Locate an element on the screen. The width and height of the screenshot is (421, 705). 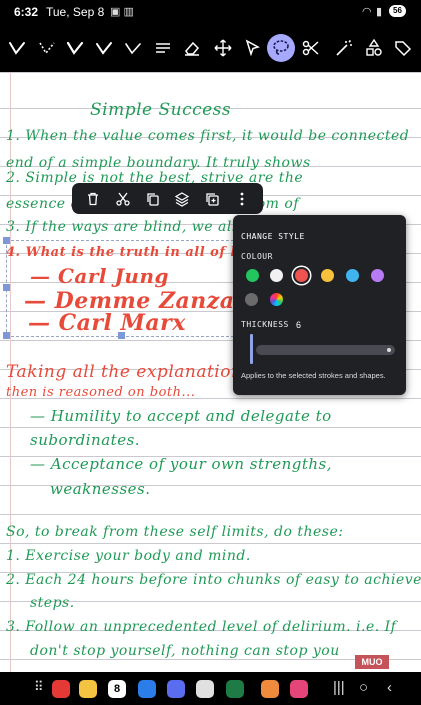
colour-label: COLOUR is located at coordinates (257, 256).